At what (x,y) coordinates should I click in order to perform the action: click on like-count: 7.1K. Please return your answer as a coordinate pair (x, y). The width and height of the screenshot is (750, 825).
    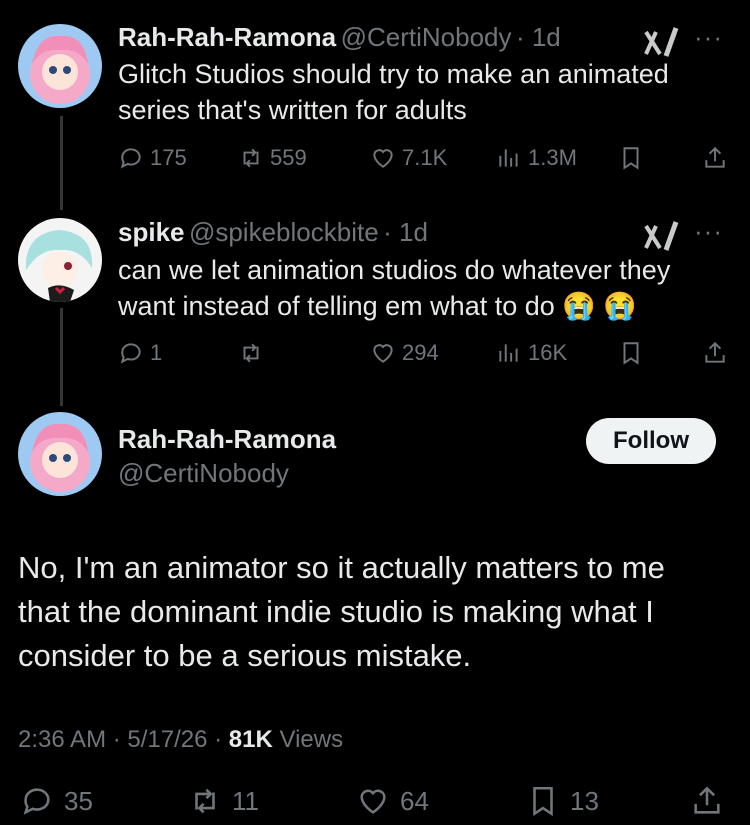
    Looking at the image, I should click on (425, 157).